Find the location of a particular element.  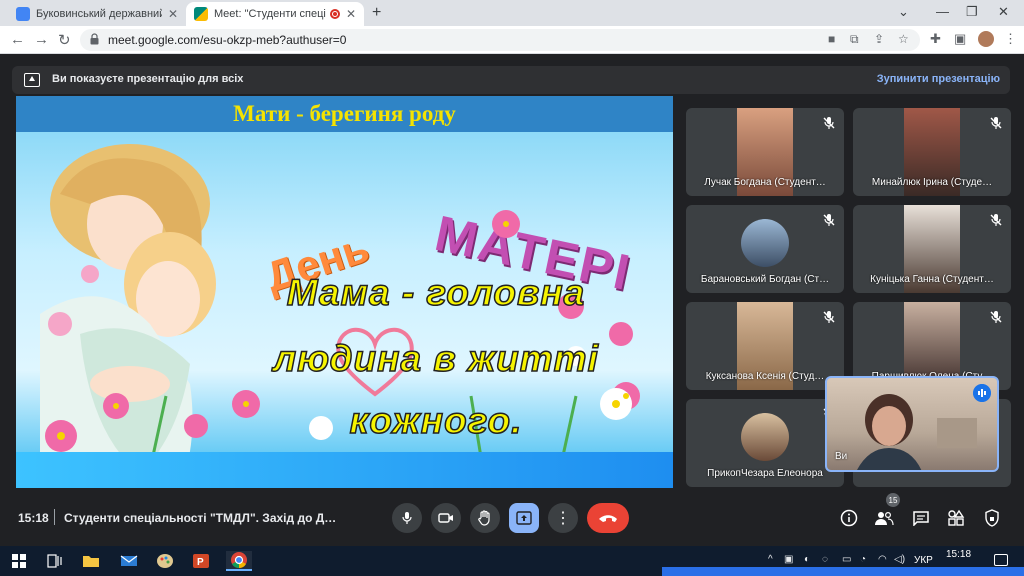

translate-icon: ⧉ is located at coordinates (854, 39).